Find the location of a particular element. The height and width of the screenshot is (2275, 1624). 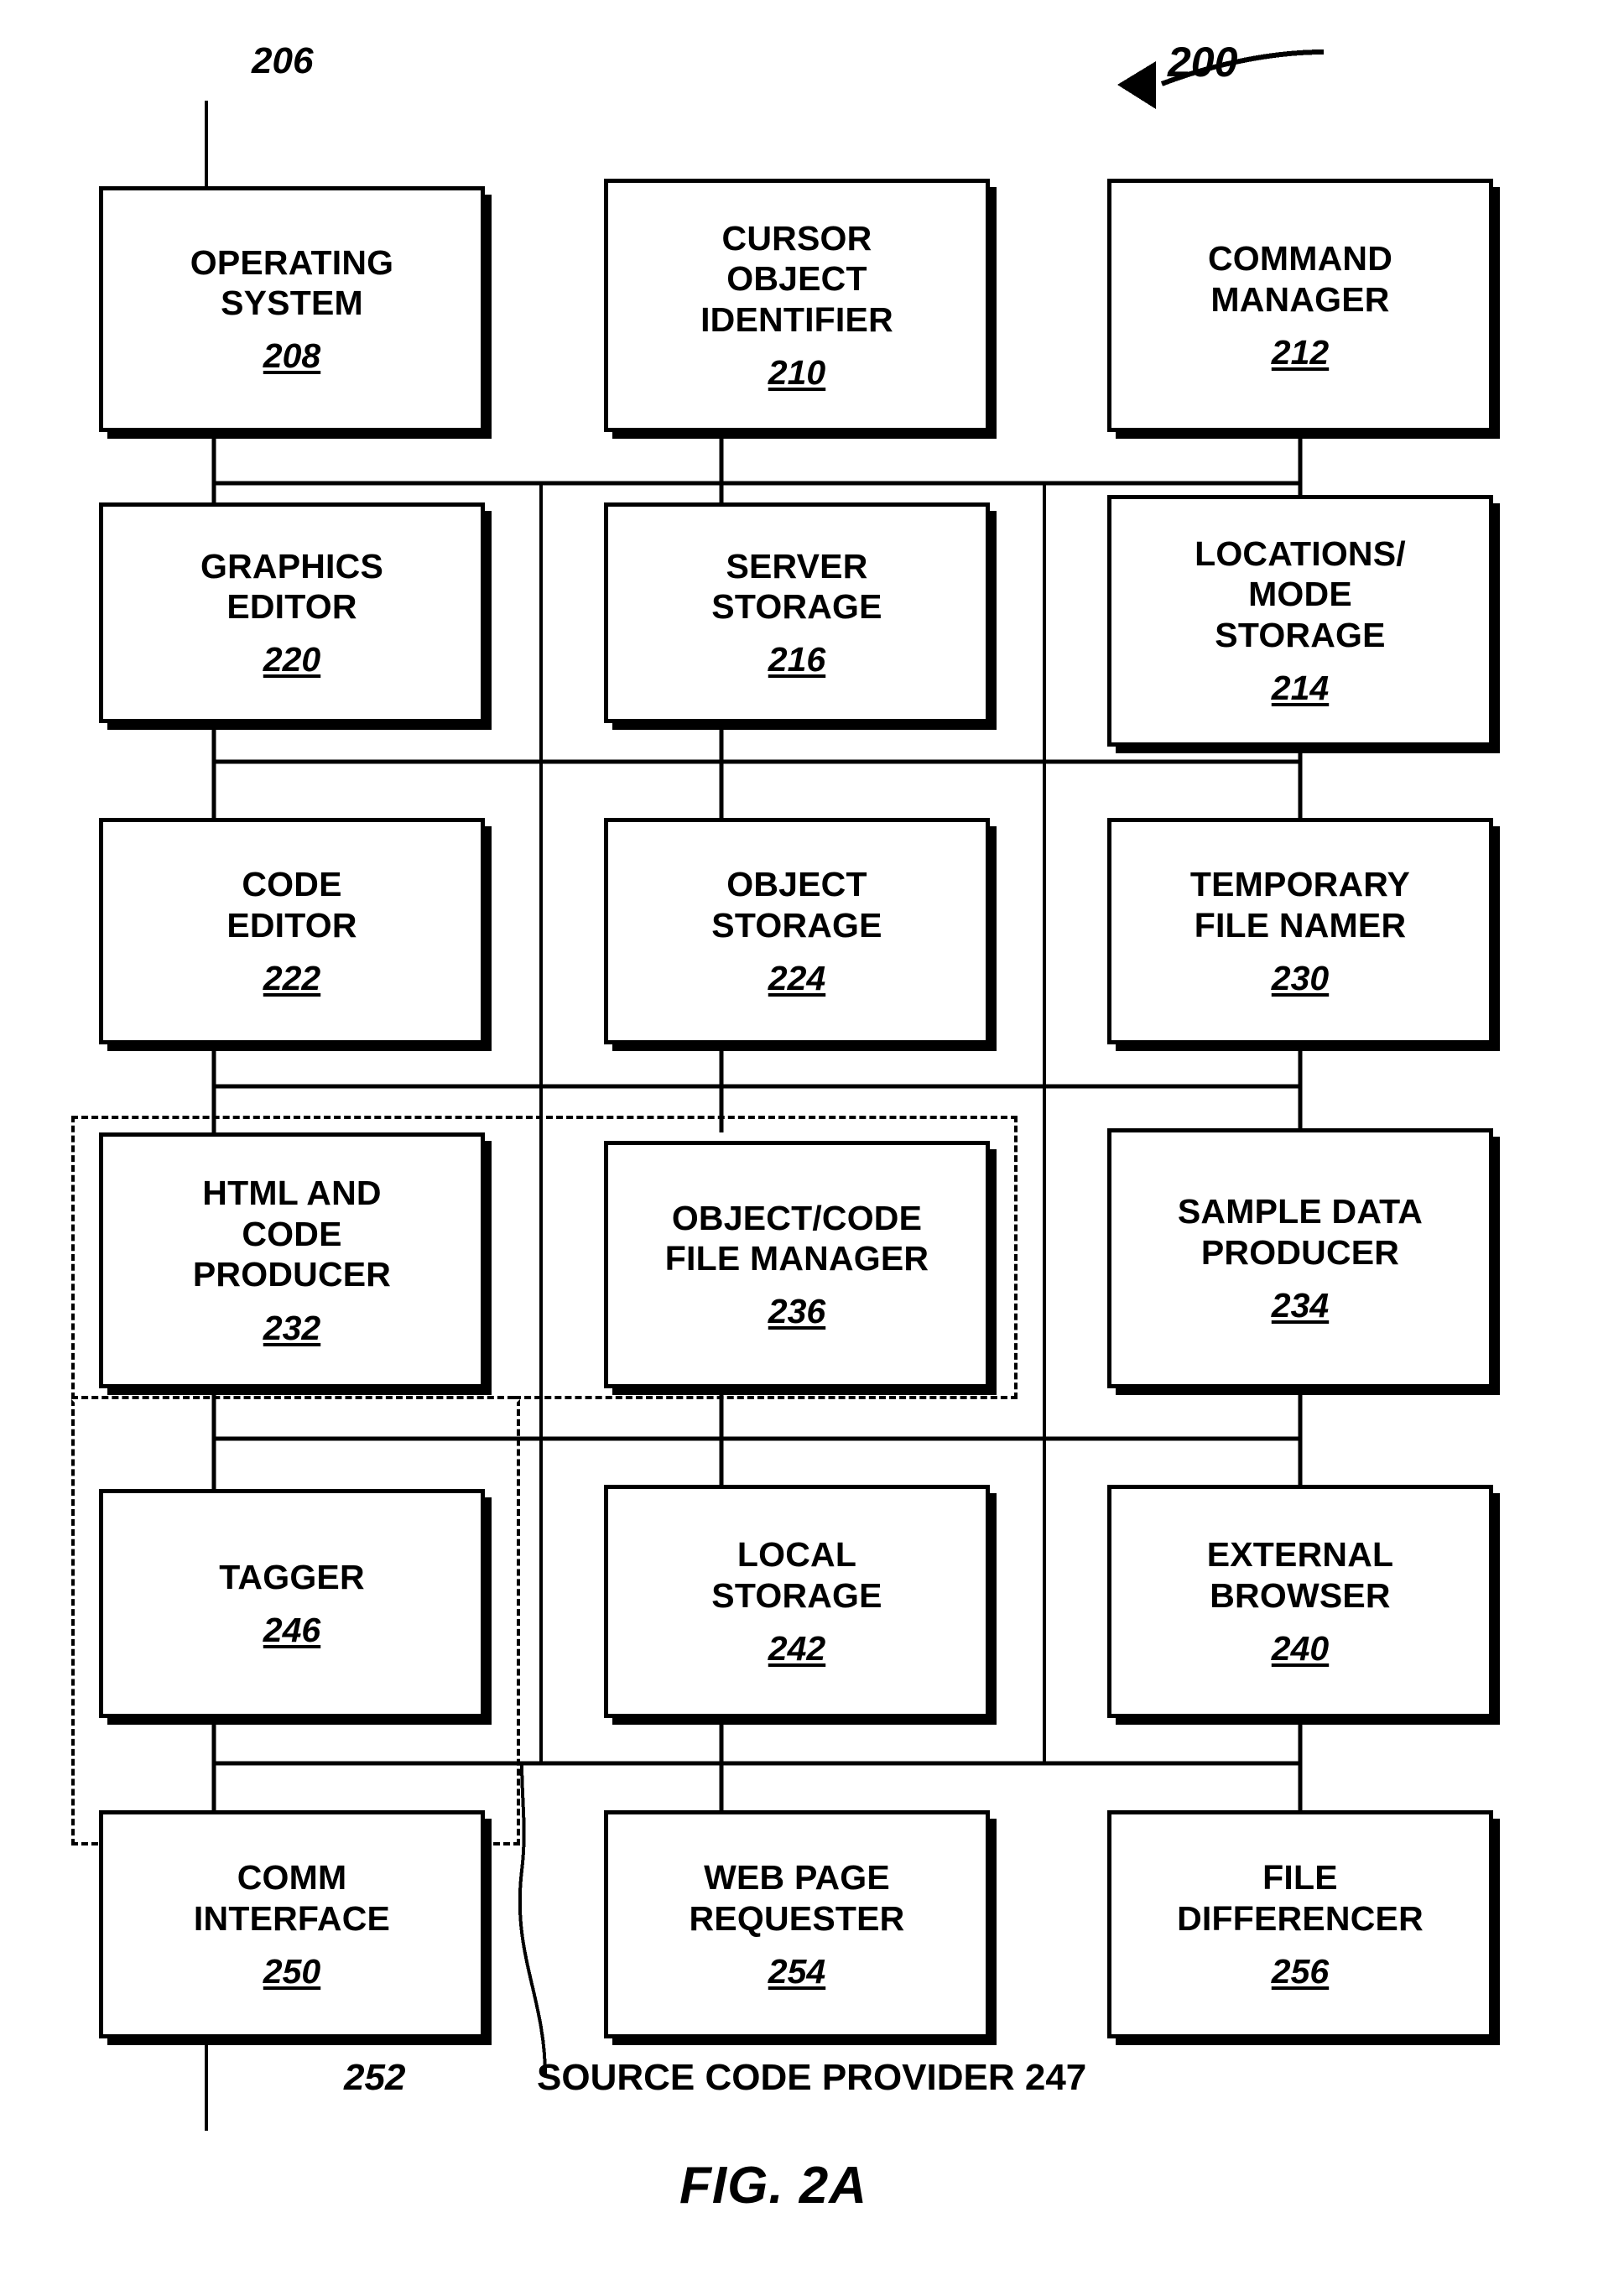

node-ref: 234 is located at coordinates (1300, 1305).